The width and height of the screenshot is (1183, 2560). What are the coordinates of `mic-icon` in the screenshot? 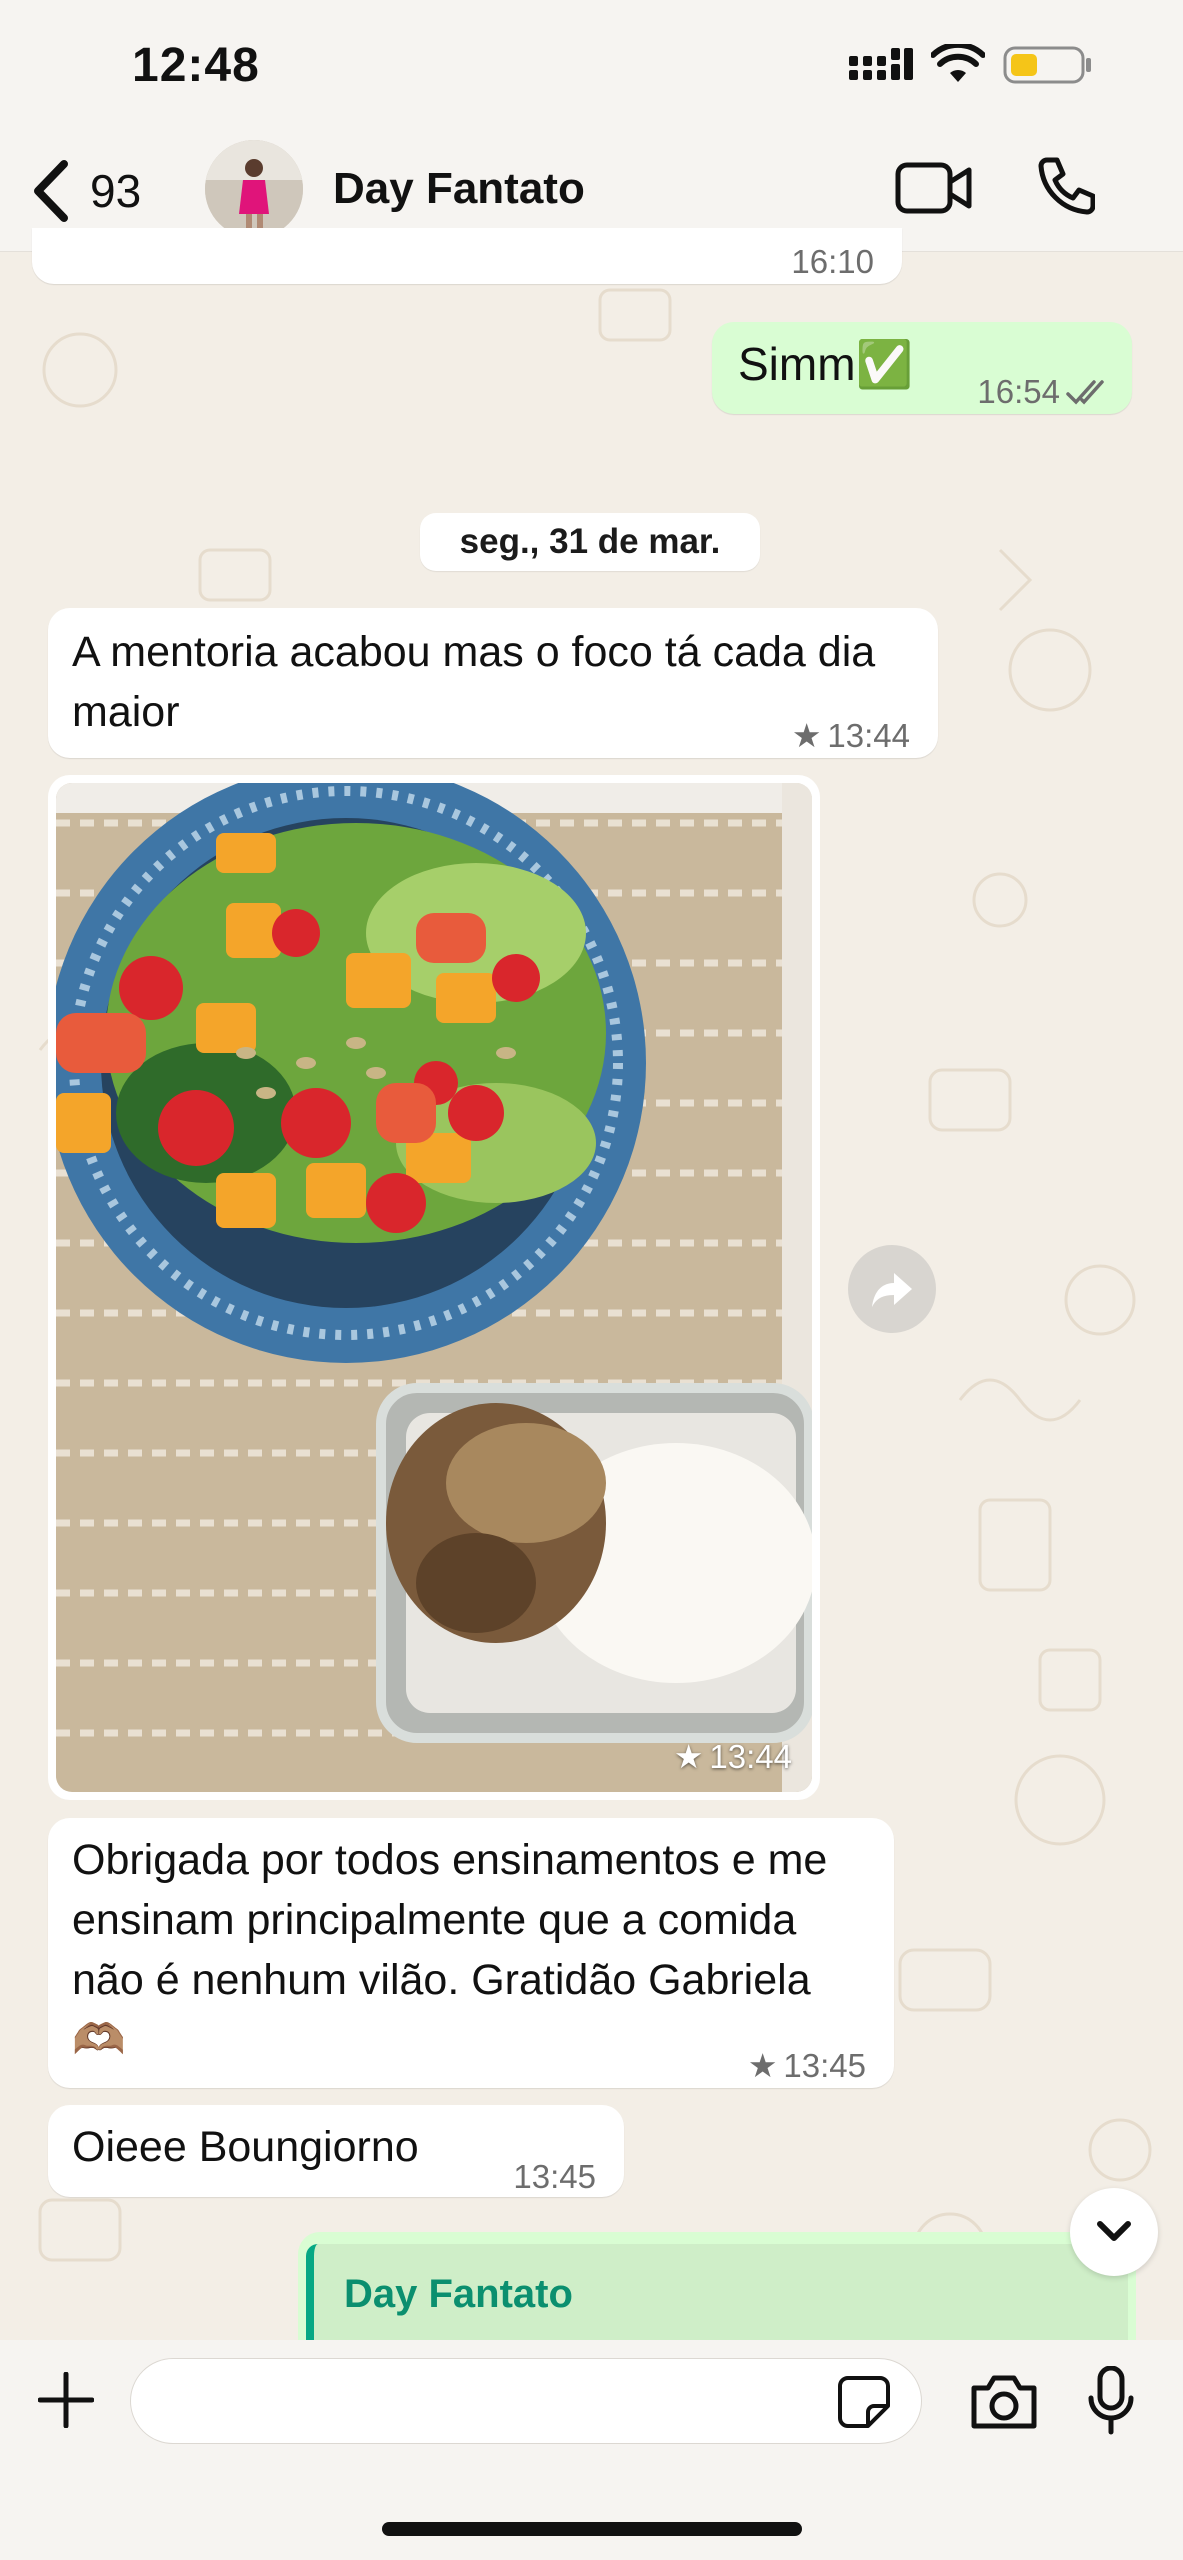 It's located at (1111, 2400).